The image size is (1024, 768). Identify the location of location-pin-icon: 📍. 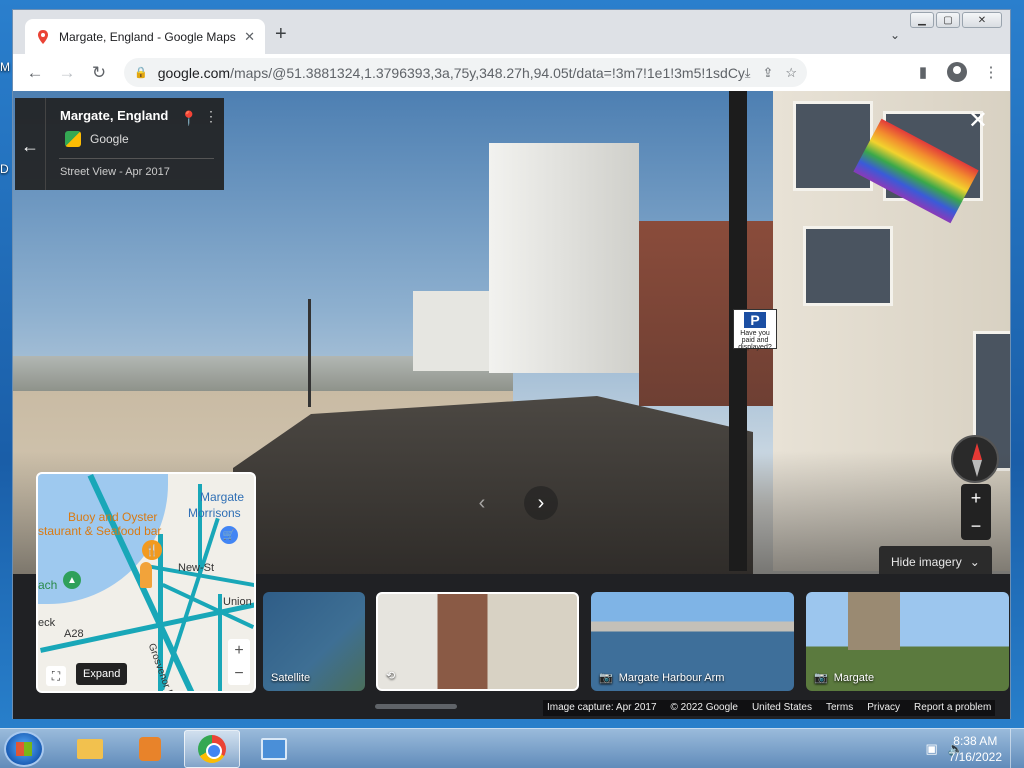
(188, 118).